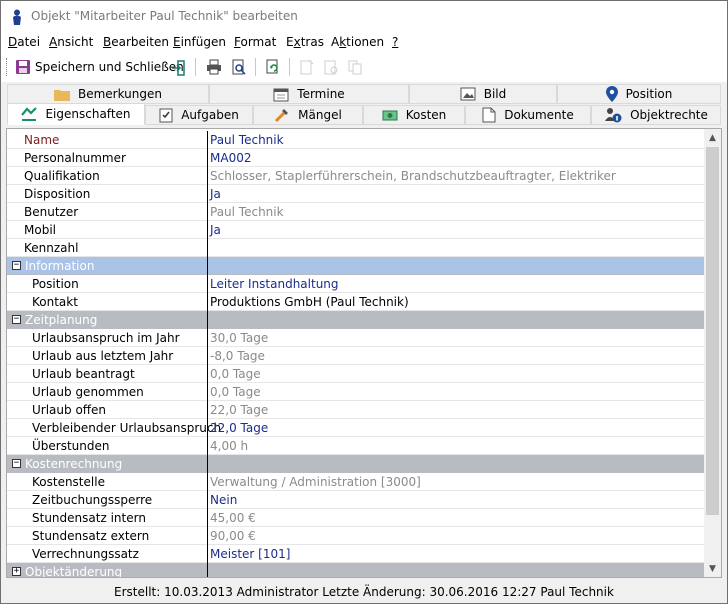 This screenshot has width=728, height=604. What do you see at coordinates (214, 67) in the screenshot?
I see `print-icon` at bounding box center [214, 67].